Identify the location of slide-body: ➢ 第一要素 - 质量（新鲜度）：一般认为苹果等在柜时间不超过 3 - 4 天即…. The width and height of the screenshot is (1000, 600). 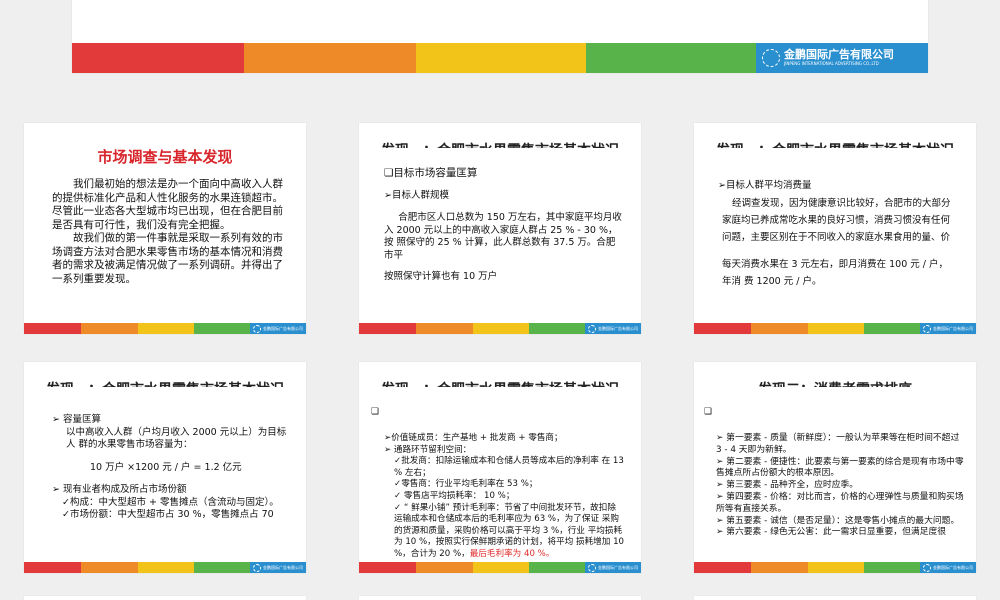
(841, 486).